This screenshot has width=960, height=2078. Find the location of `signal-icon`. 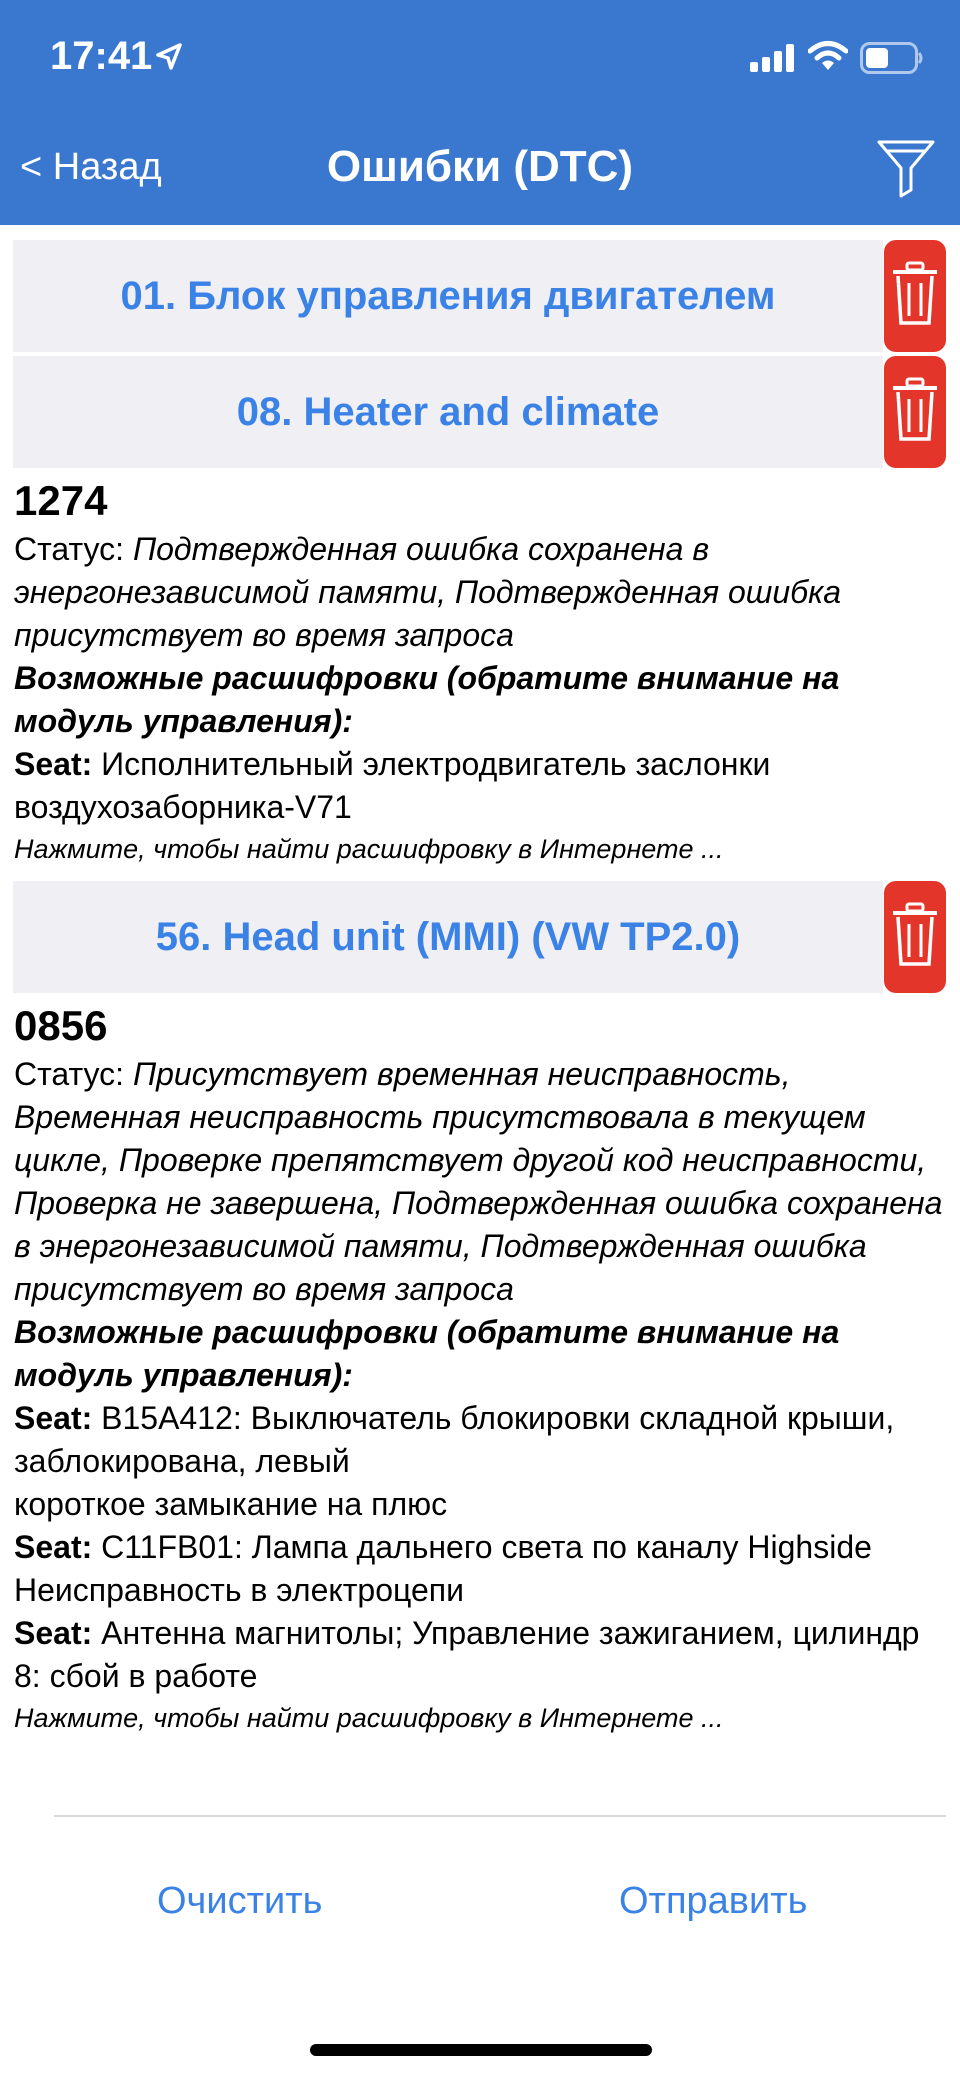

signal-icon is located at coordinates (774, 60).